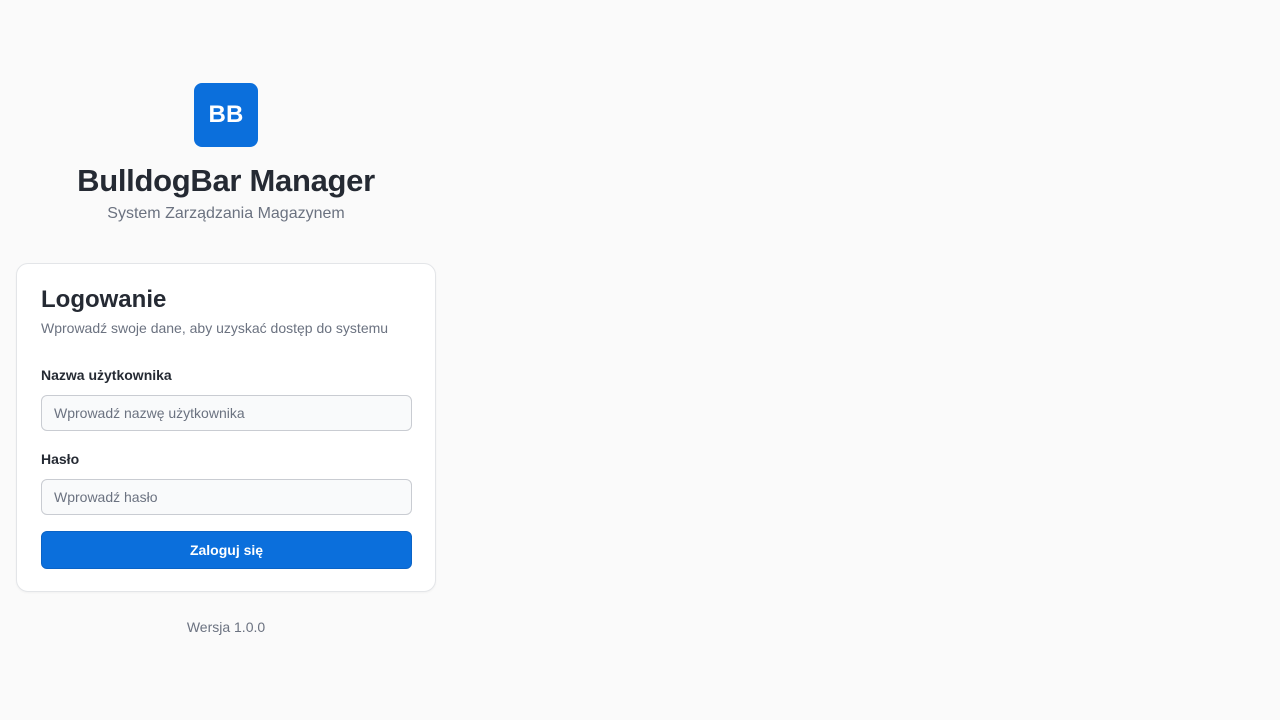 The width and height of the screenshot is (1280, 720). What do you see at coordinates (226, 550) in the screenshot?
I see `login-button: Zaloguj się` at bounding box center [226, 550].